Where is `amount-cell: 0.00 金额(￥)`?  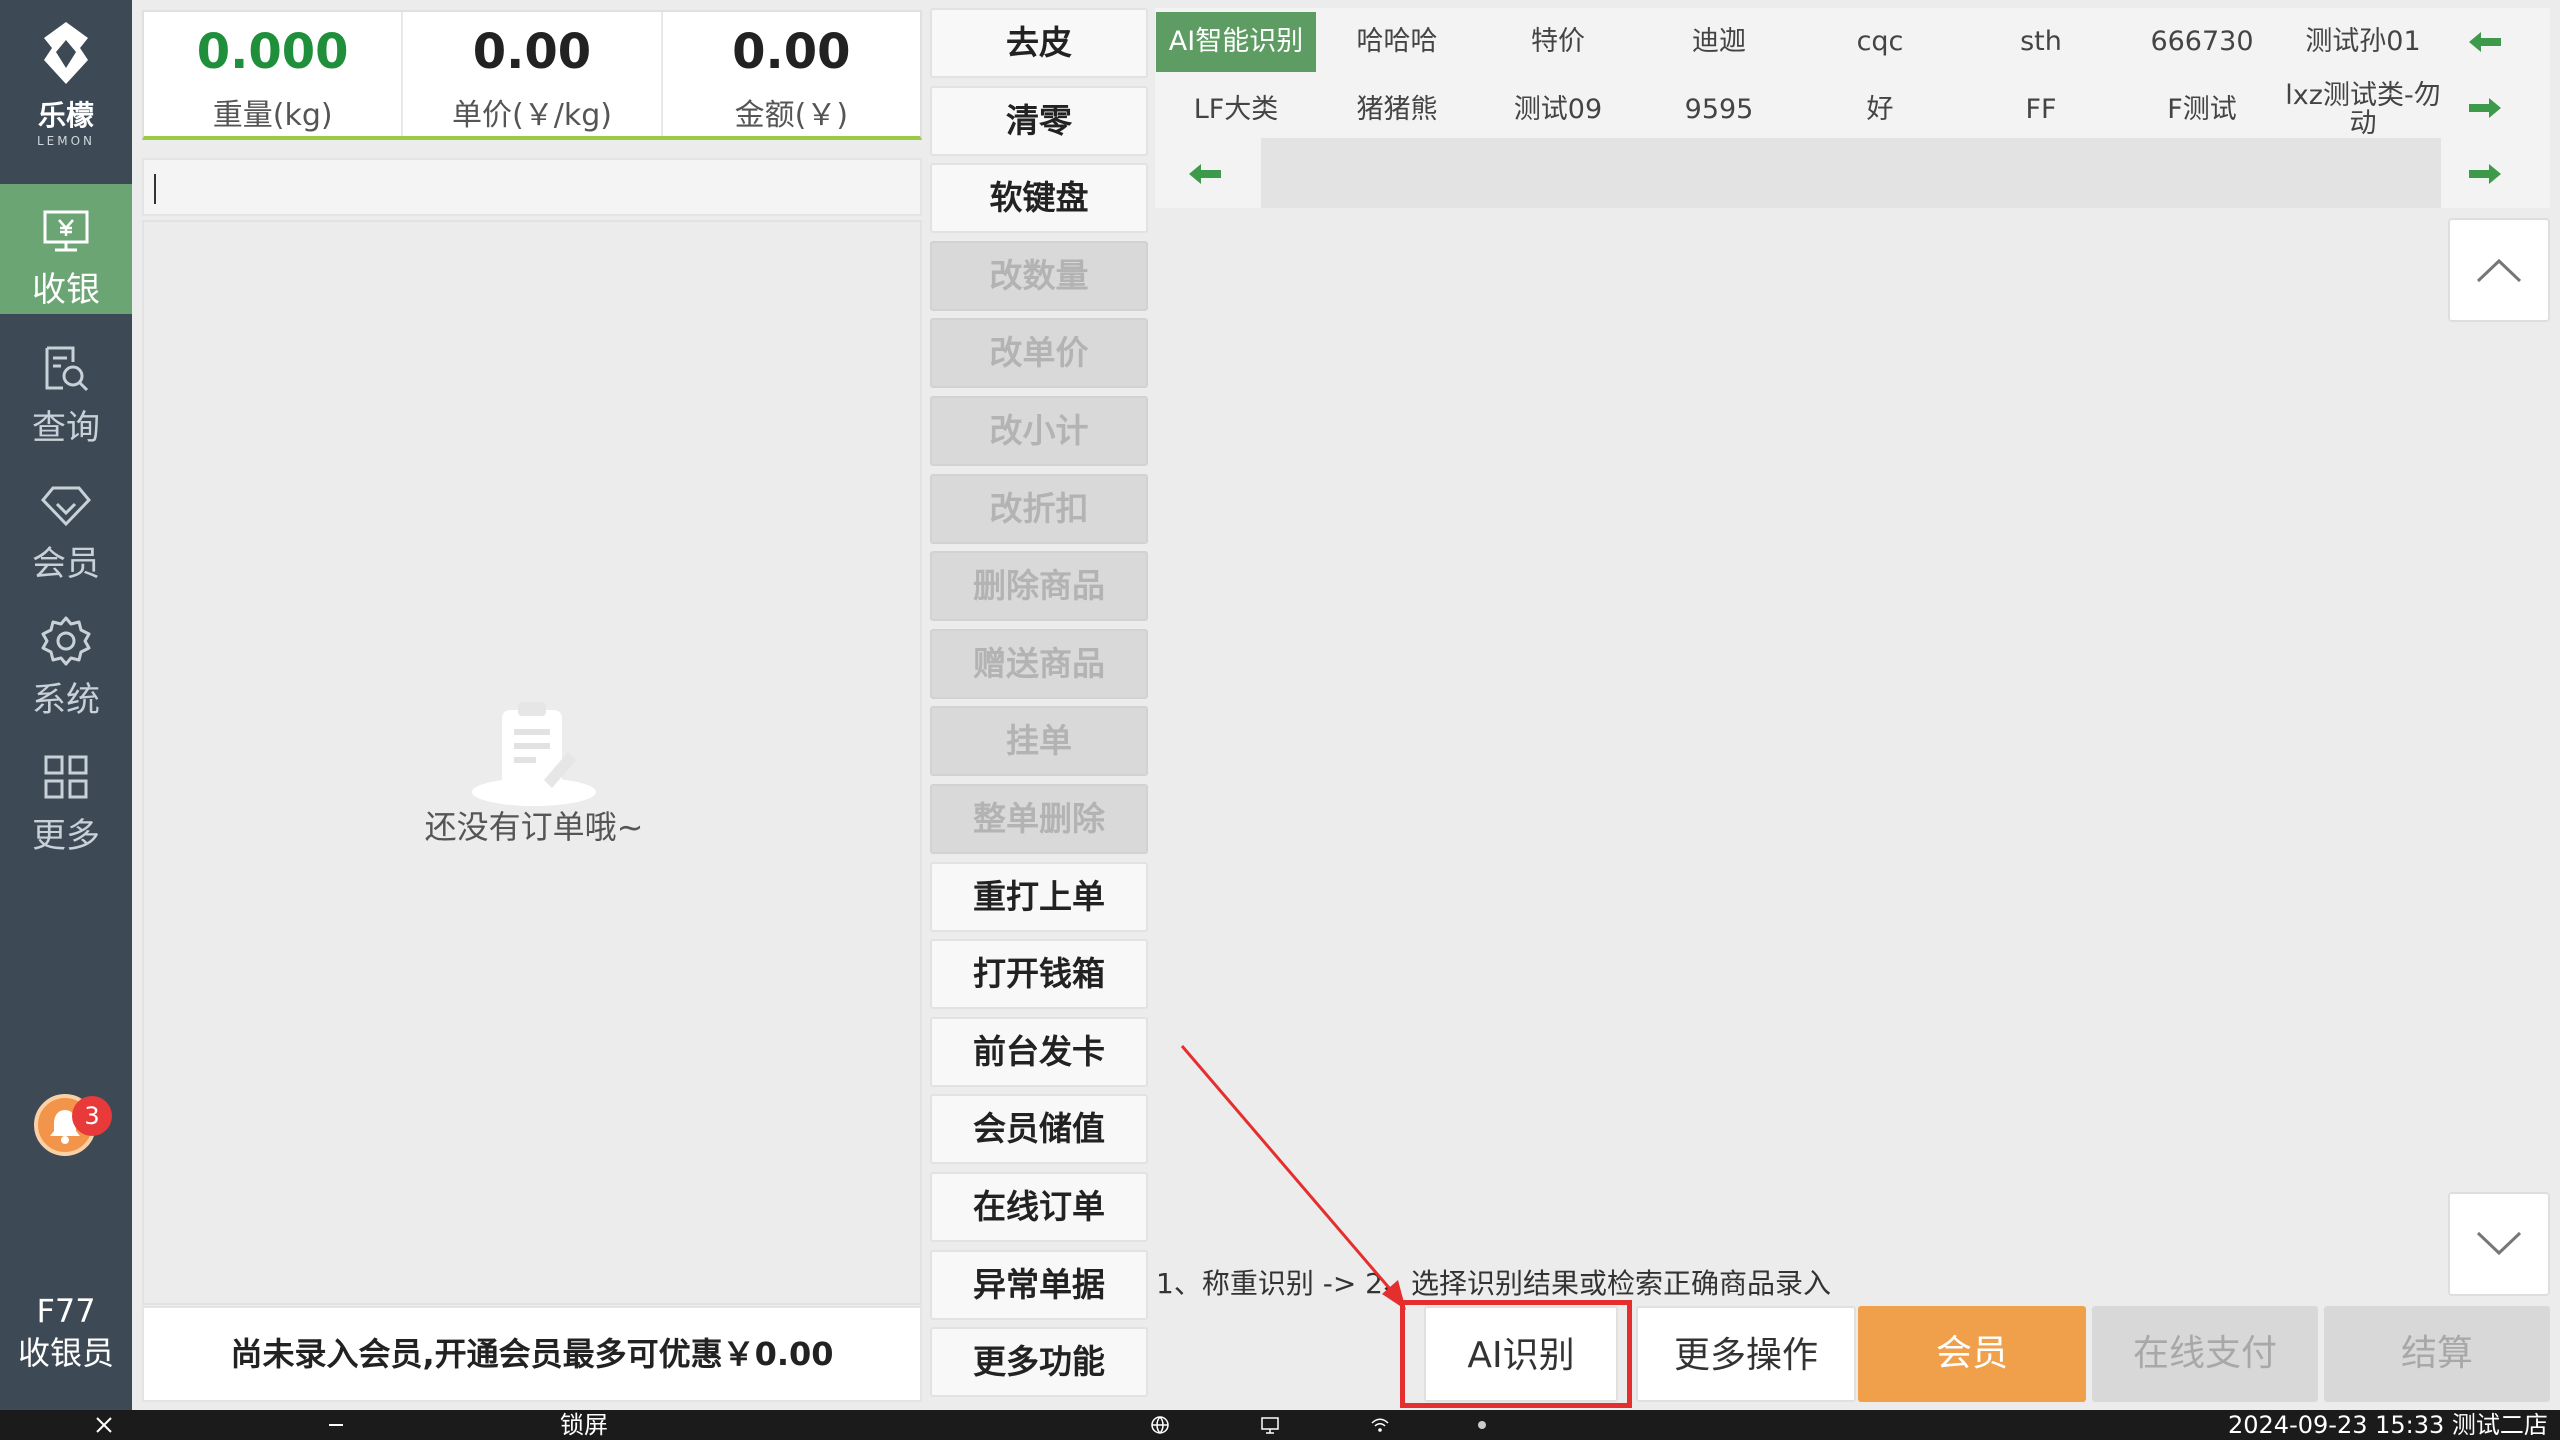 amount-cell: 0.00 金额(￥) is located at coordinates (791, 74).